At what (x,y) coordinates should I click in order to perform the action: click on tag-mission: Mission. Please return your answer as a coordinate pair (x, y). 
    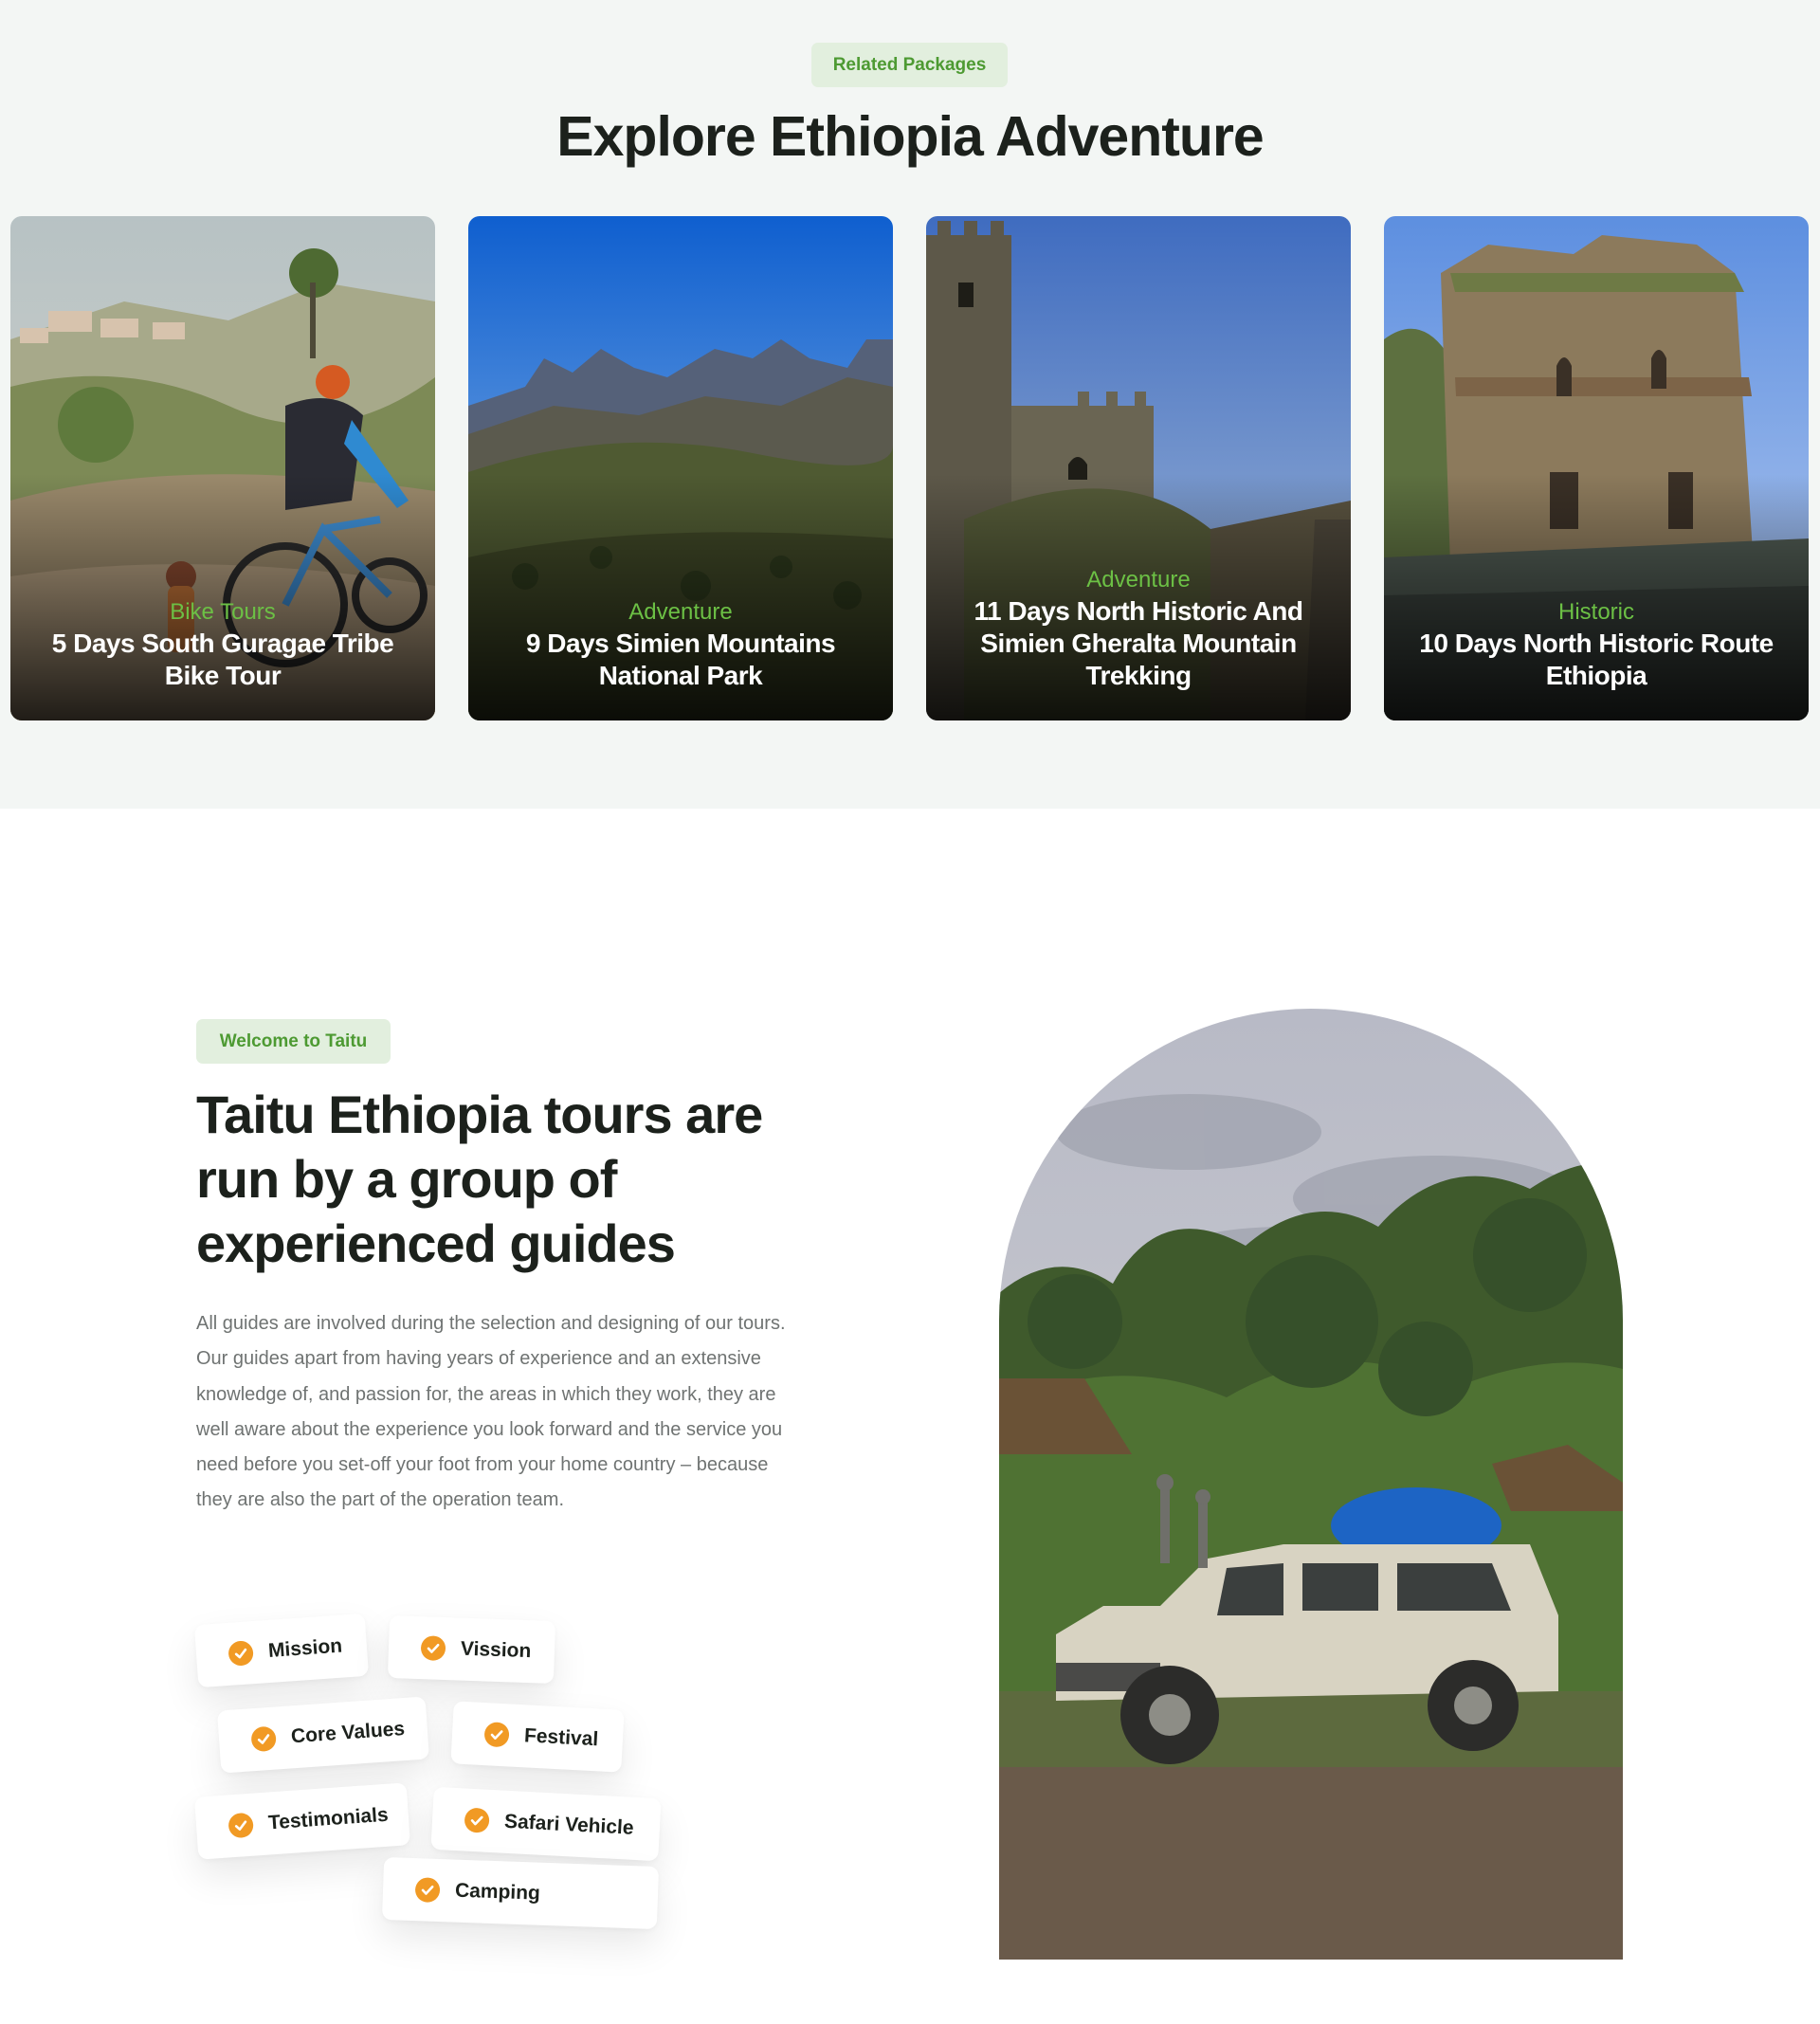
    Looking at the image, I should click on (281, 1650).